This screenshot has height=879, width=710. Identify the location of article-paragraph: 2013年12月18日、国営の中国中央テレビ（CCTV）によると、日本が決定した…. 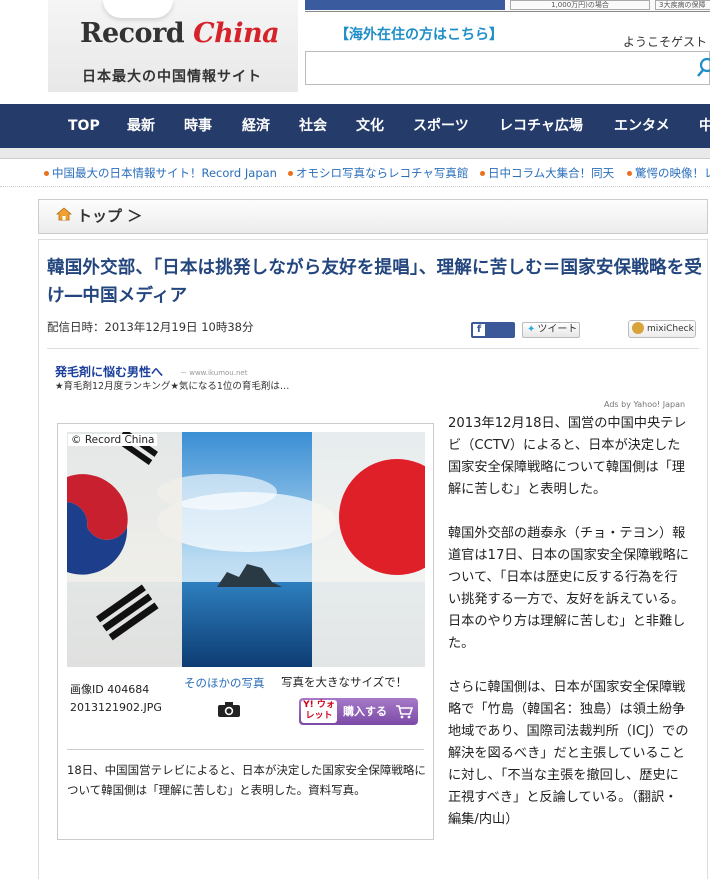
(567, 456).